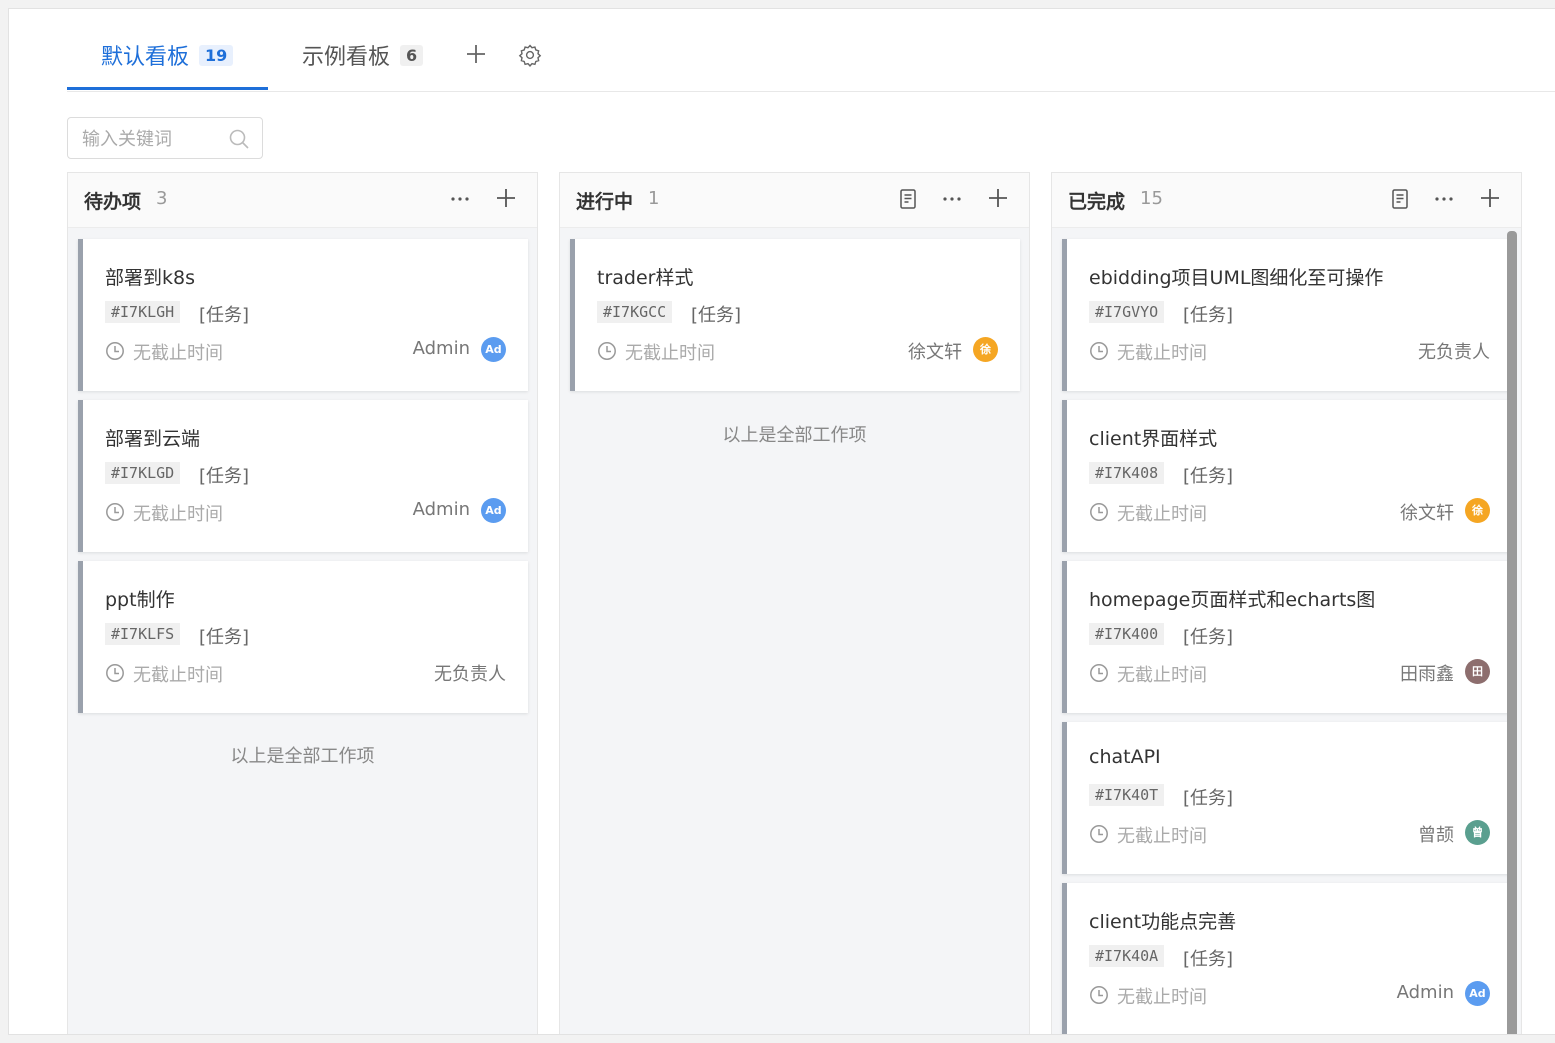 The width and height of the screenshot is (1555, 1043). Describe the element at coordinates (303, 637) in the screenshot. I see `task-card: ppt制作 #I7KLFS [任务] 无截止时间 无负责人` at that location.